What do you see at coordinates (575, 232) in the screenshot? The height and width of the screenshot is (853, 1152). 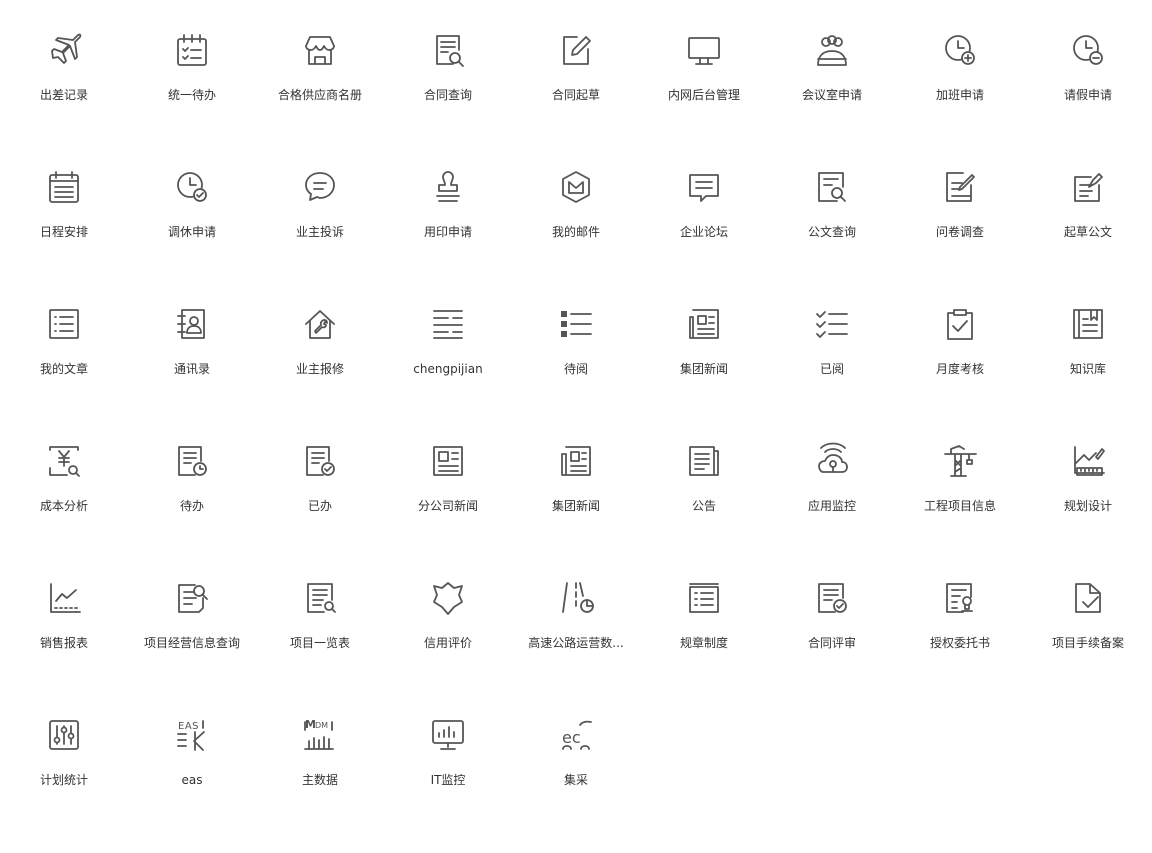 I see `app-label: 我的邮件` at bounding box center [575, 232].